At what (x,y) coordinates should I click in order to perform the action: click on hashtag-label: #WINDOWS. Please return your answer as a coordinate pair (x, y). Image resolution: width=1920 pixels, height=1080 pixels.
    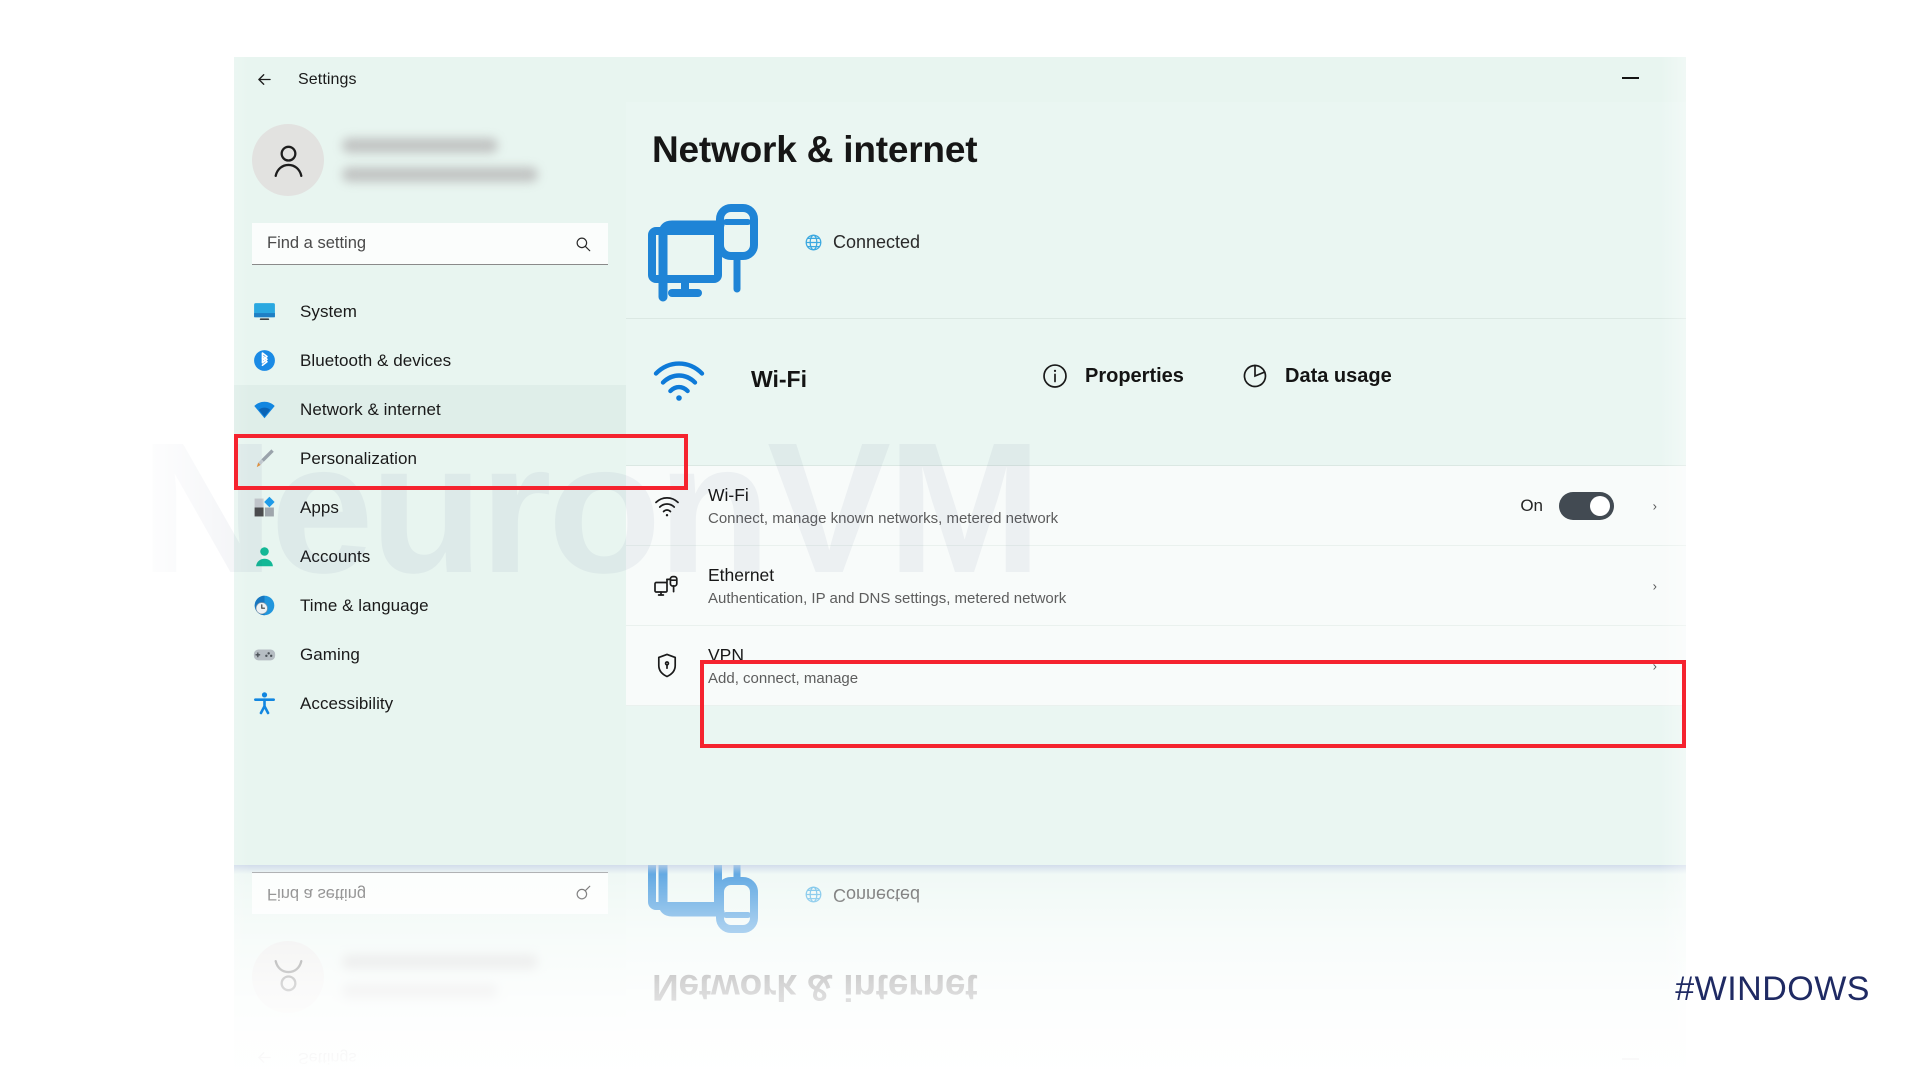
    Looking at the image, I should click on (1772, 989).